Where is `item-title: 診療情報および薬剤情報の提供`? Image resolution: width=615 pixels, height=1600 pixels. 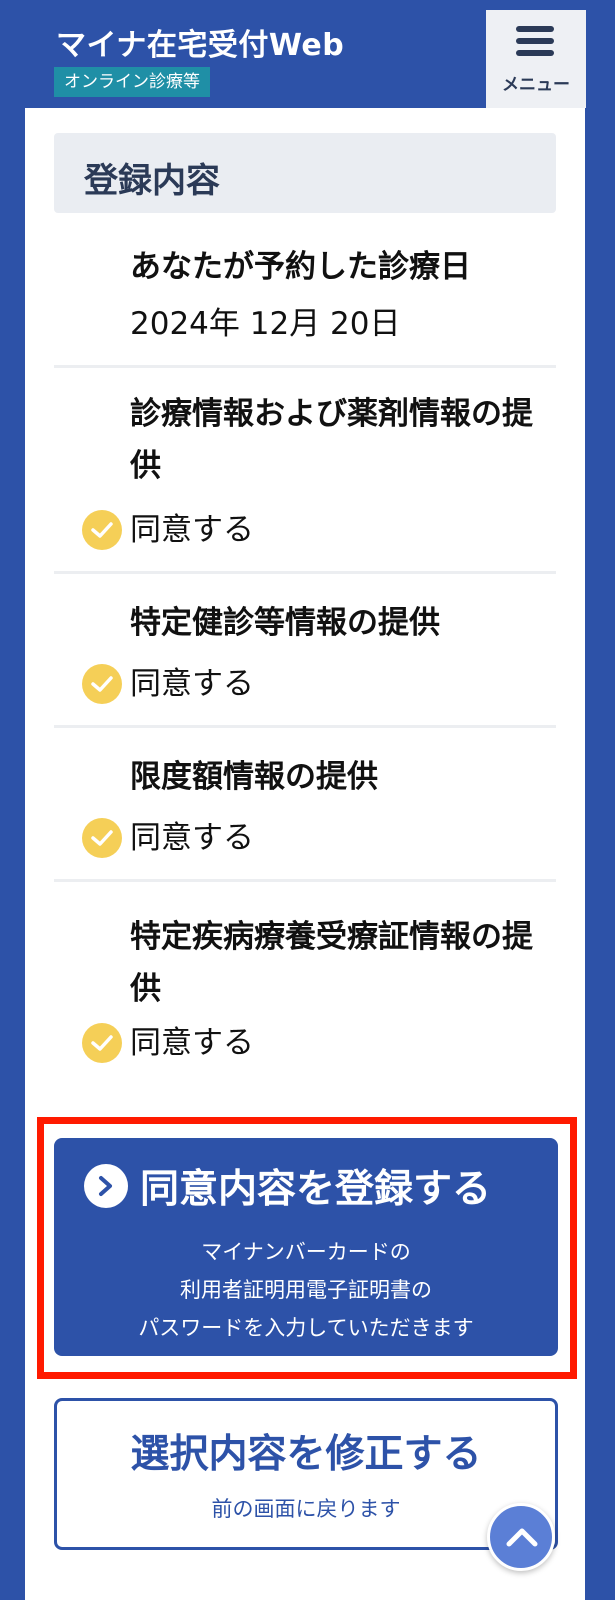
item-title: 診療情報および薬剤情報の提供 is located at coordinates (331, 440).